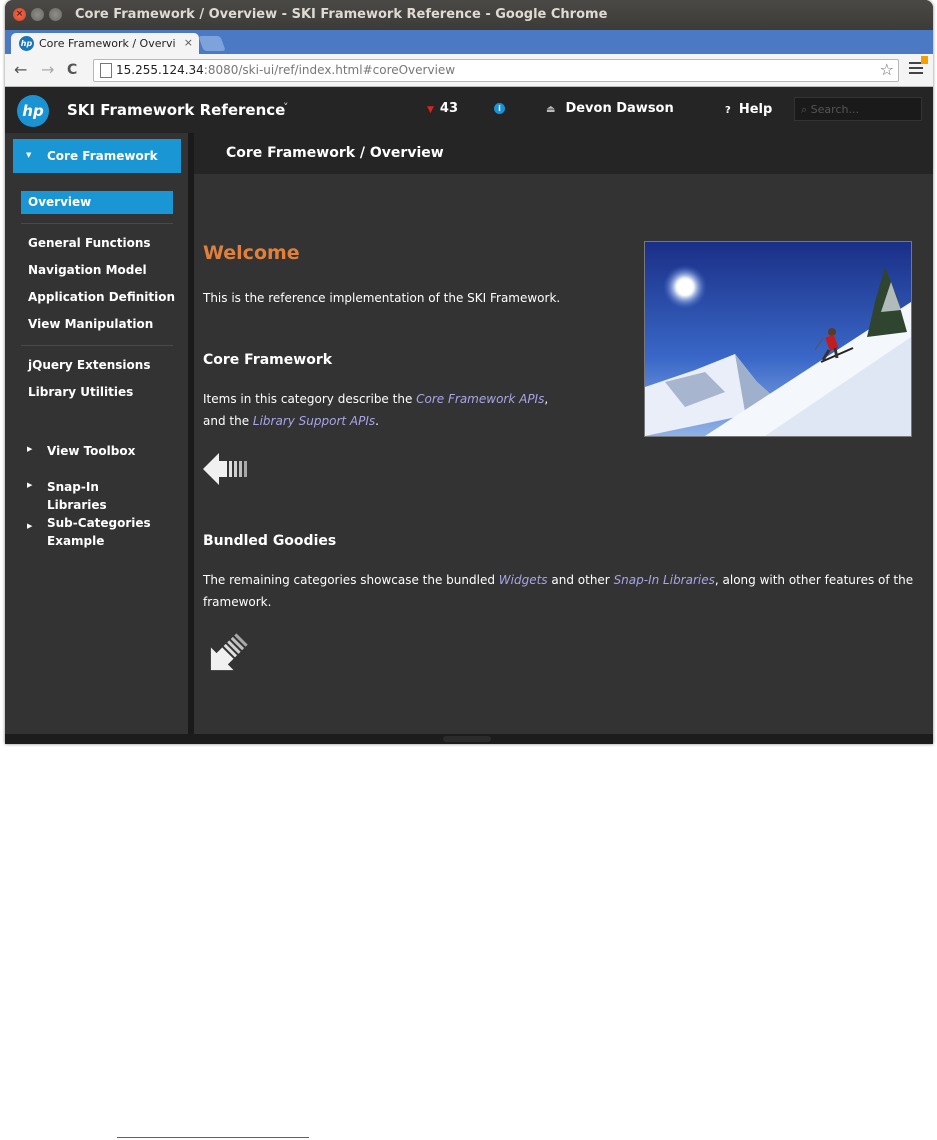  I want to click on hp-favicon-icon: hp, so click(26, 43).